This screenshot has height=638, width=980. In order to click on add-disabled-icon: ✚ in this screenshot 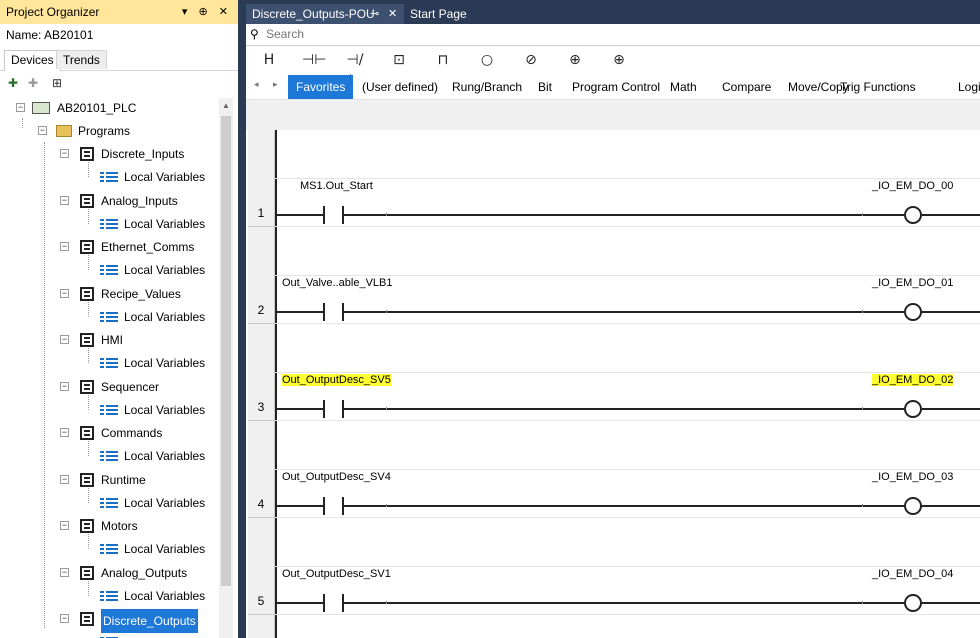, I will do `click(35, 83)`.